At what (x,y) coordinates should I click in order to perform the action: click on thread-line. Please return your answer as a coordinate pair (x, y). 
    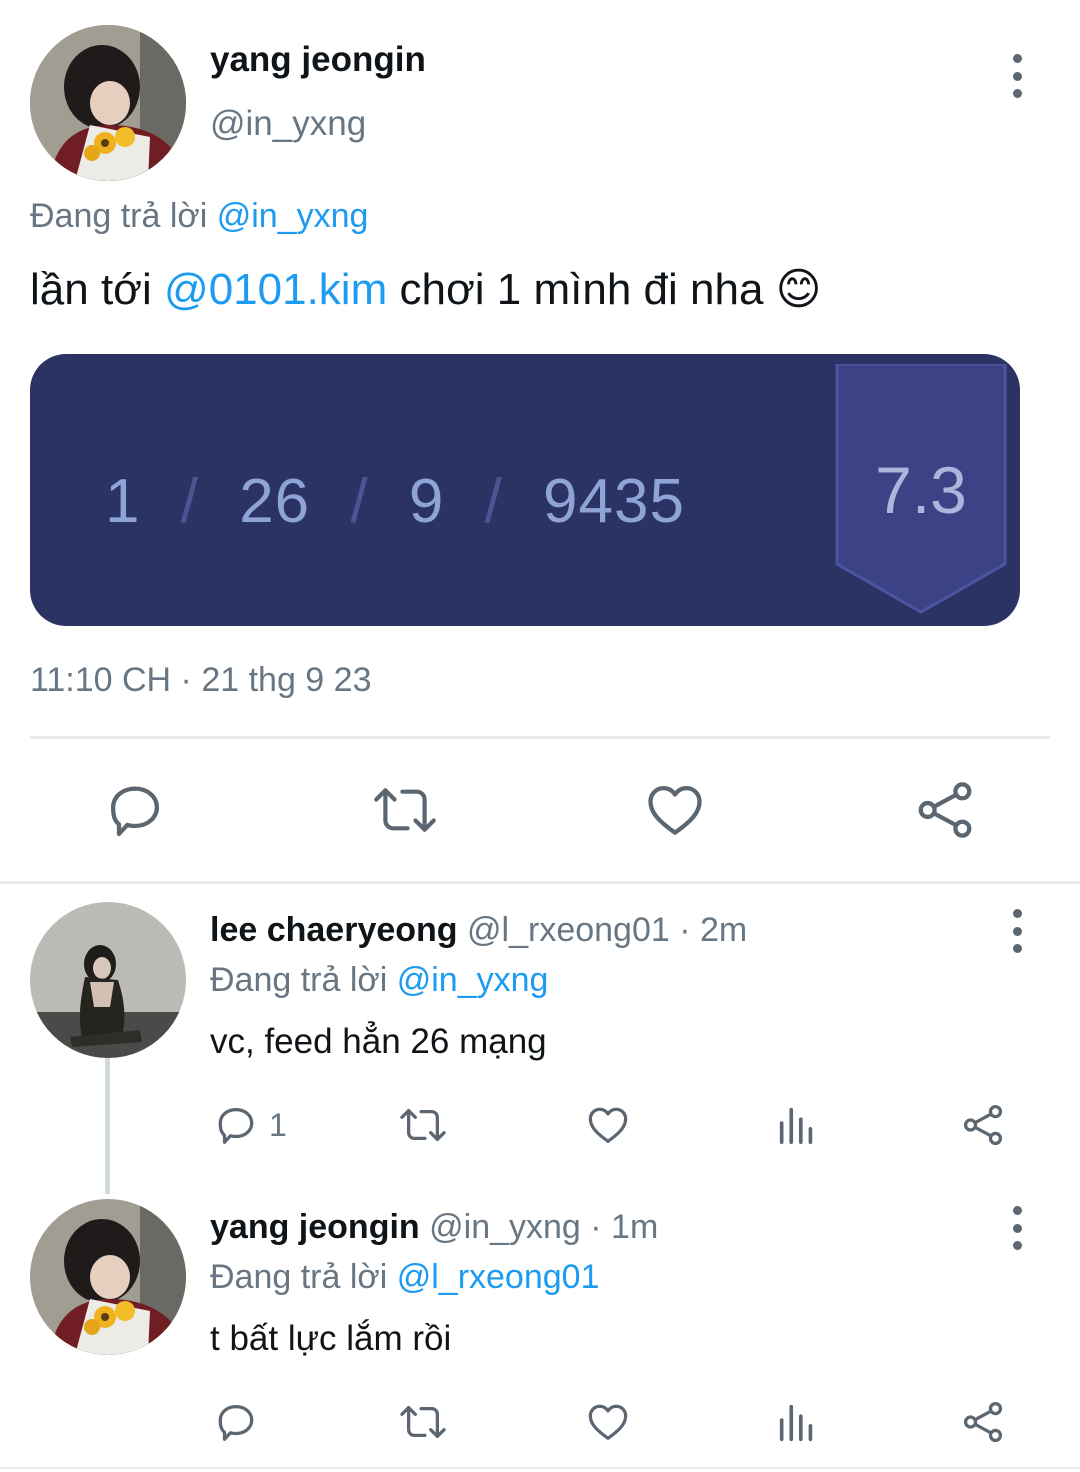
    Looking at the image, I should click on (107, 1125).